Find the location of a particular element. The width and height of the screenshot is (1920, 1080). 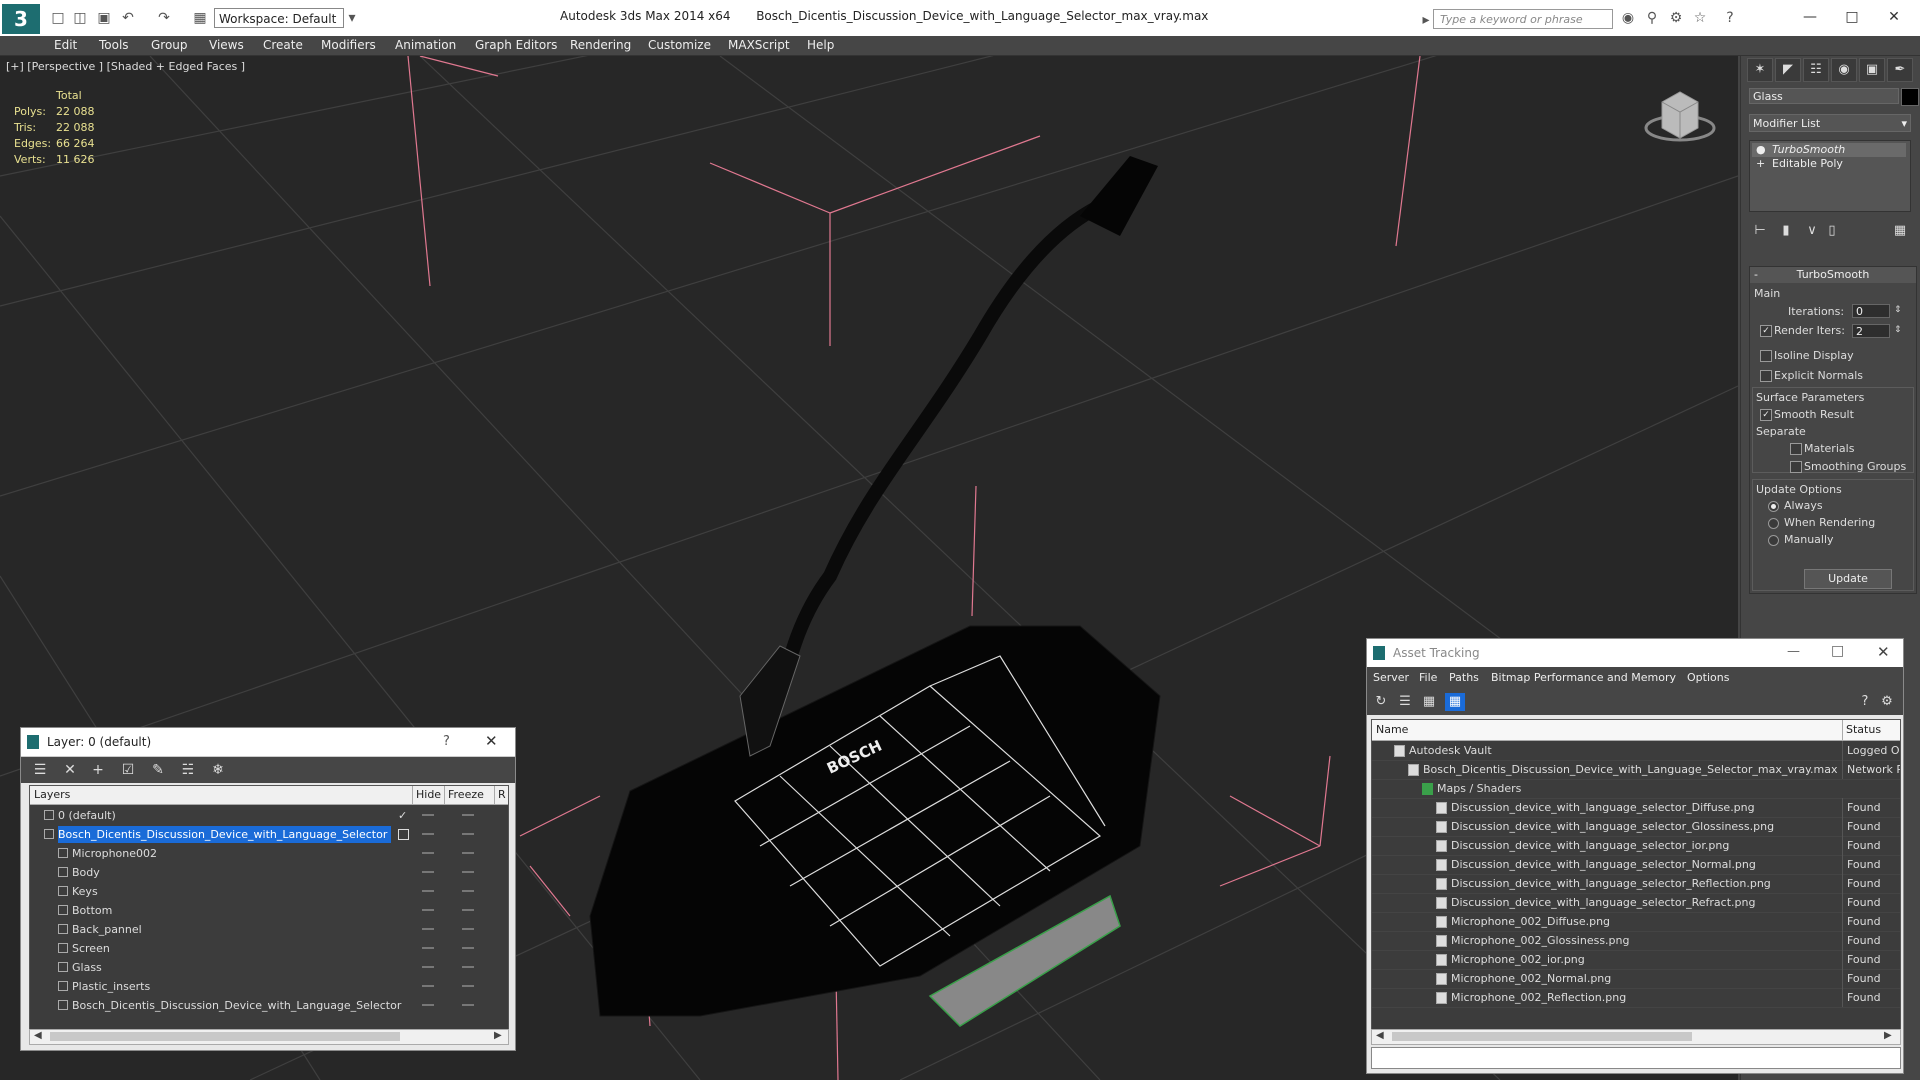

menu-views: Views is located at coordinates (226, 45).